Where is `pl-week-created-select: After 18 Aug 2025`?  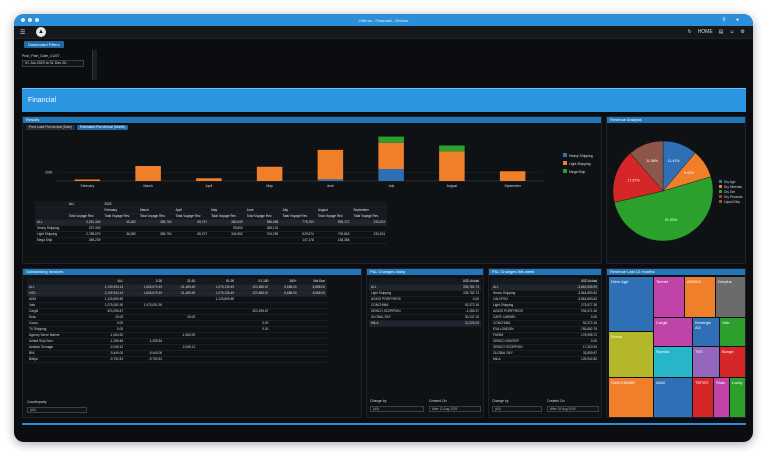 pl-week-created-select: After 18 Aug 2025 is located at coordinates (573, 409).